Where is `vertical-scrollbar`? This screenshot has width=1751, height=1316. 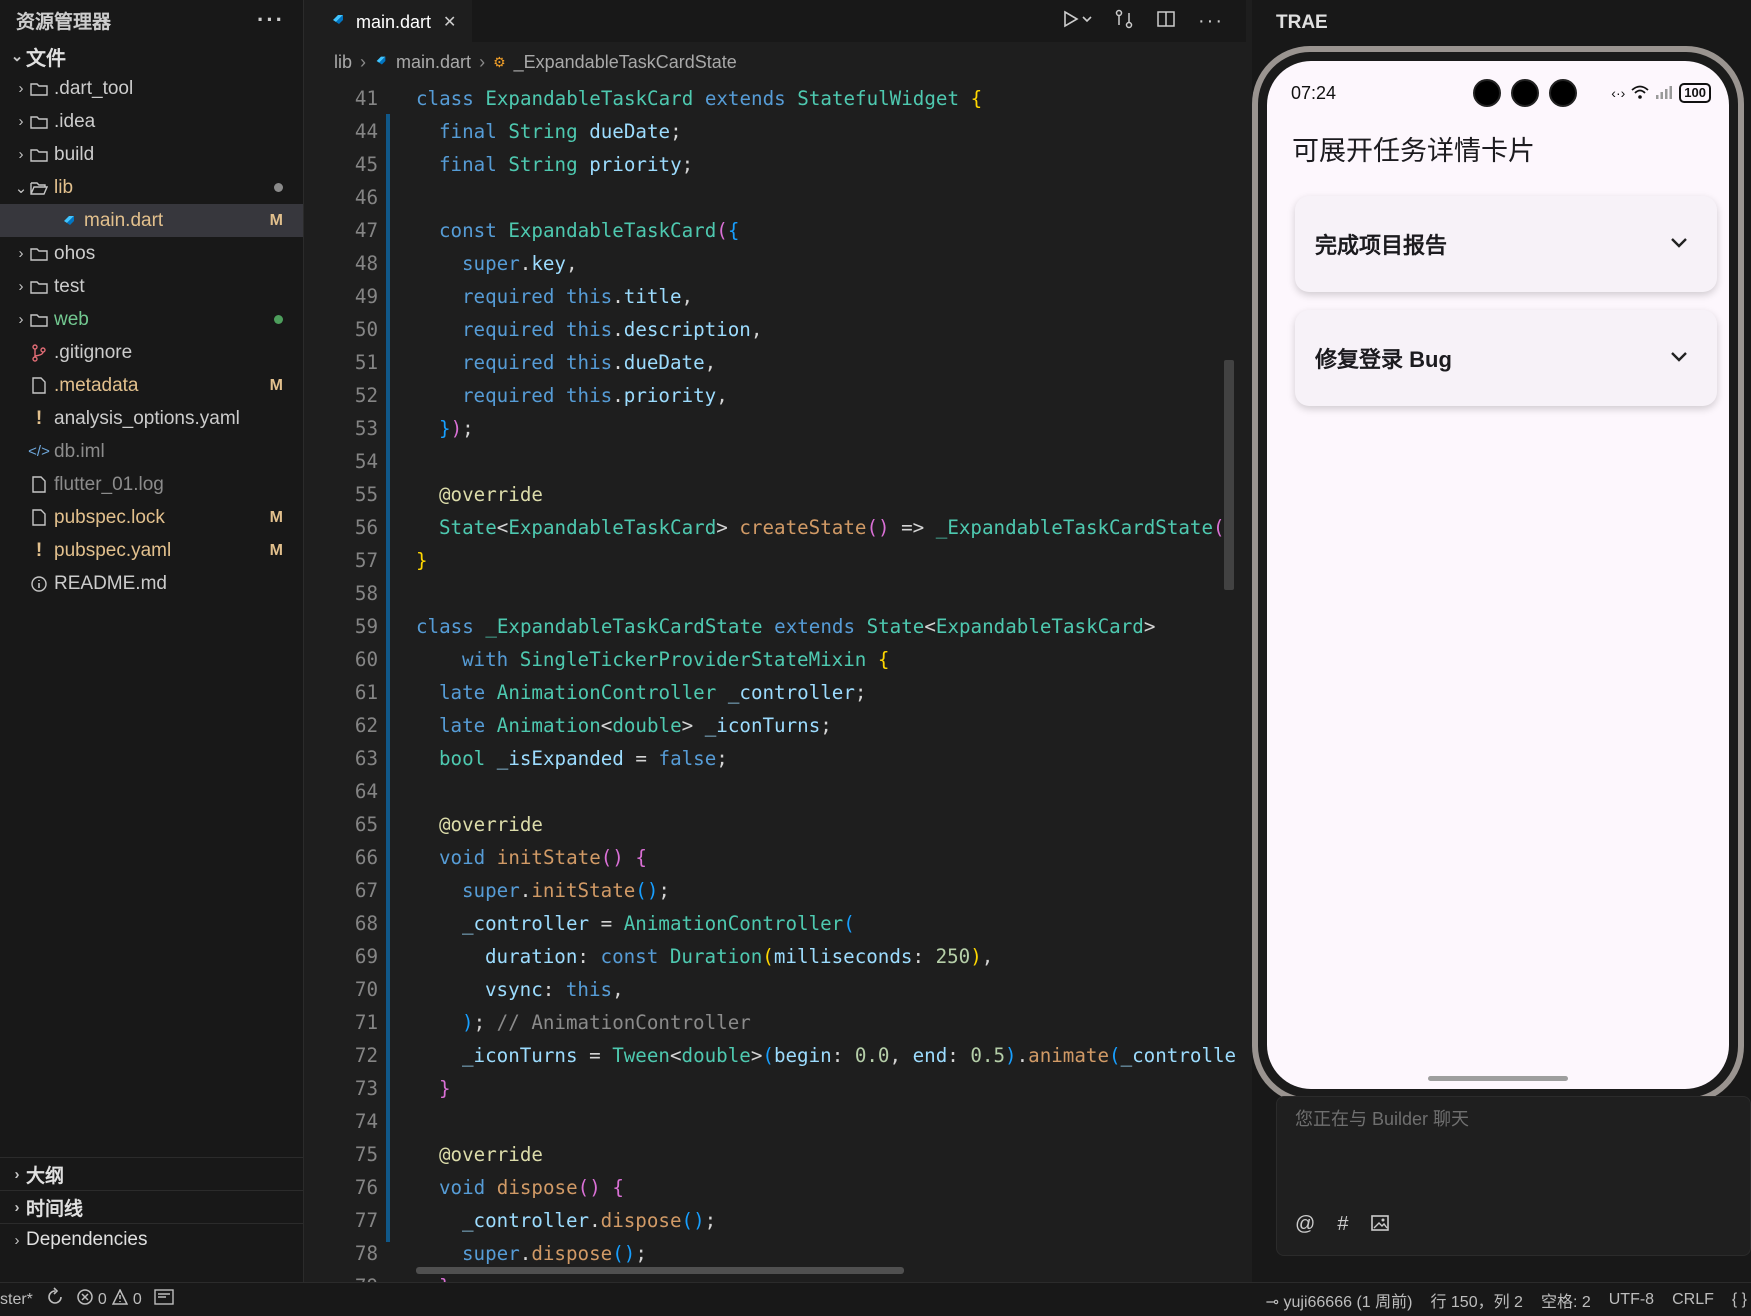
vertical-scrollbar is located at coordinates (1229, 475).